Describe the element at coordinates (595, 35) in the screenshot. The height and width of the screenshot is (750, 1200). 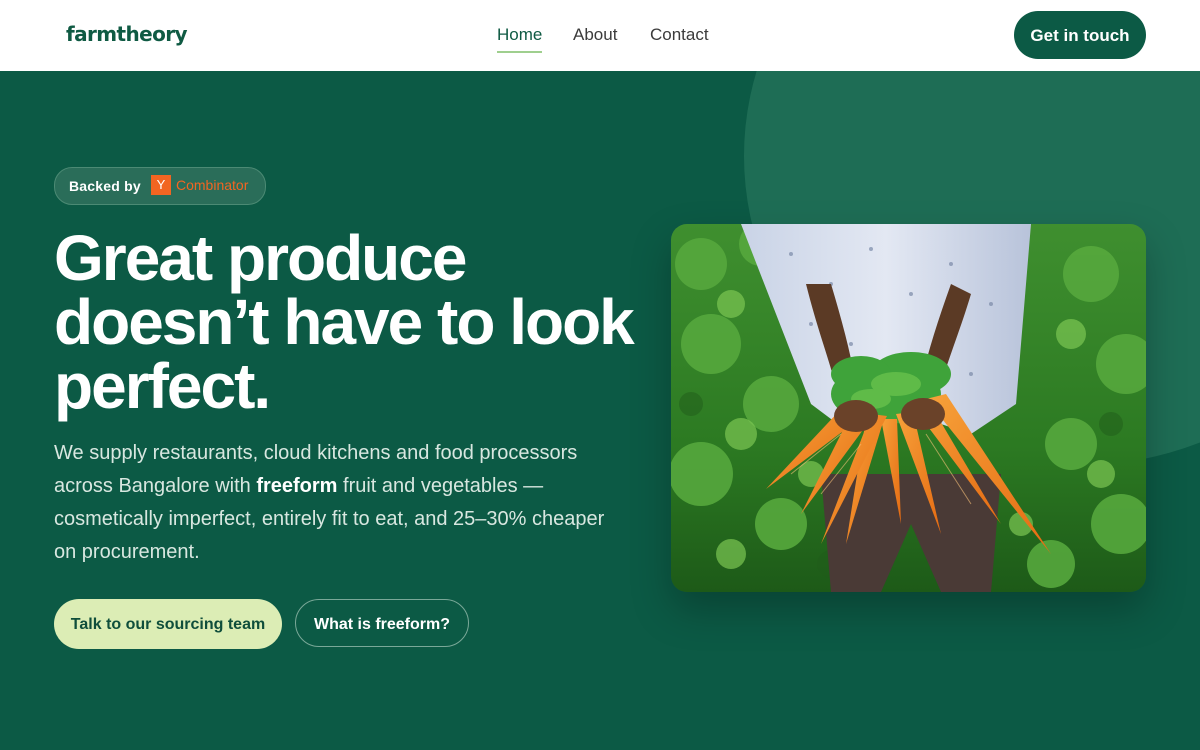
I see `nav-about-link: About` at that location.